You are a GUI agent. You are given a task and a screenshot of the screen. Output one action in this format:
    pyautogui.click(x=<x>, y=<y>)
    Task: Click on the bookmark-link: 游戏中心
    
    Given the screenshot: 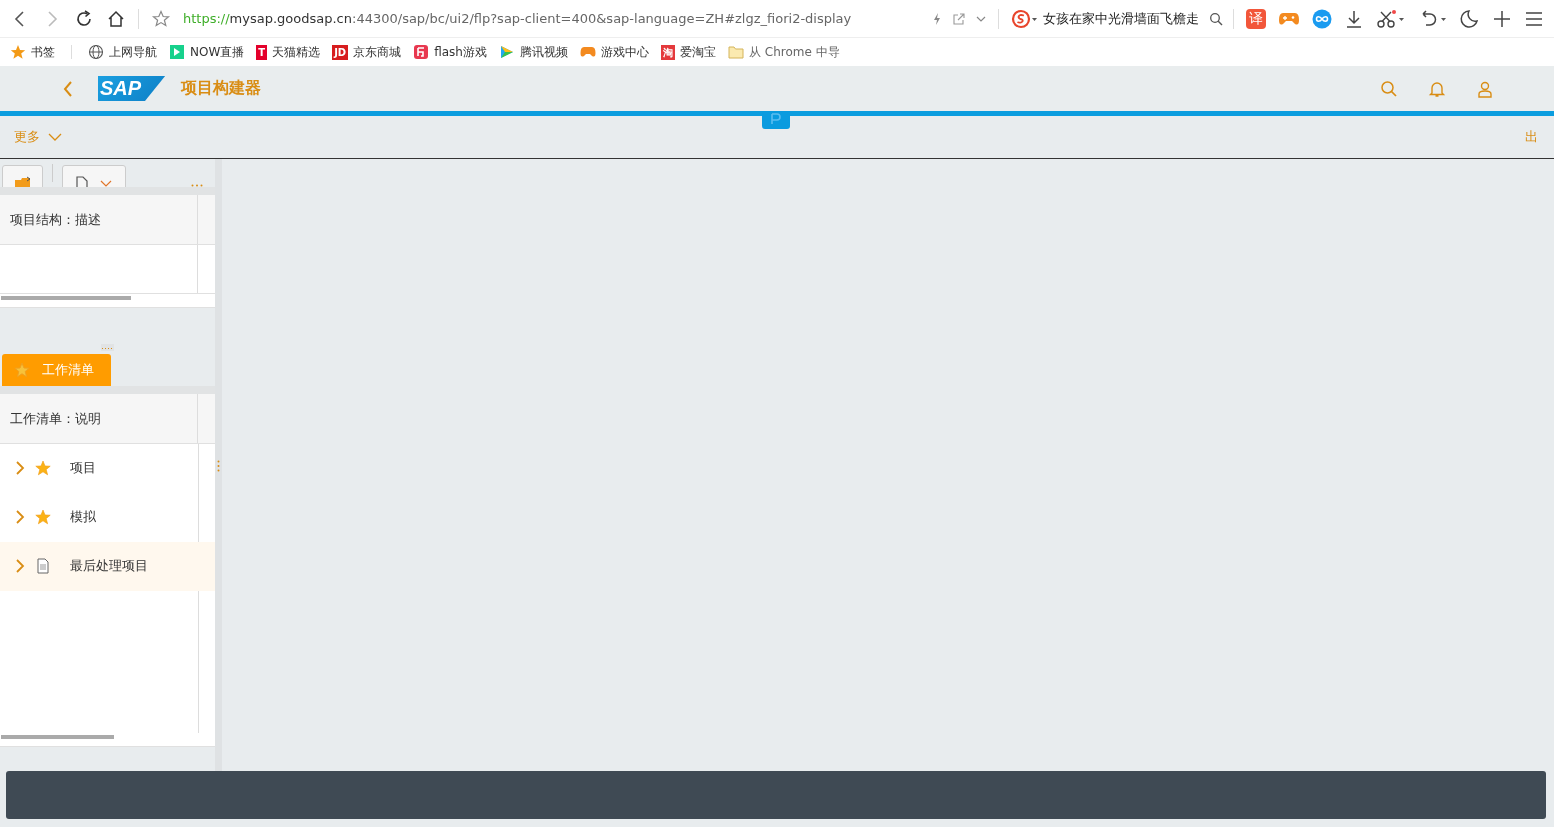 What is the action you would take?
    pyautogui.click(x=624, y=52)
    